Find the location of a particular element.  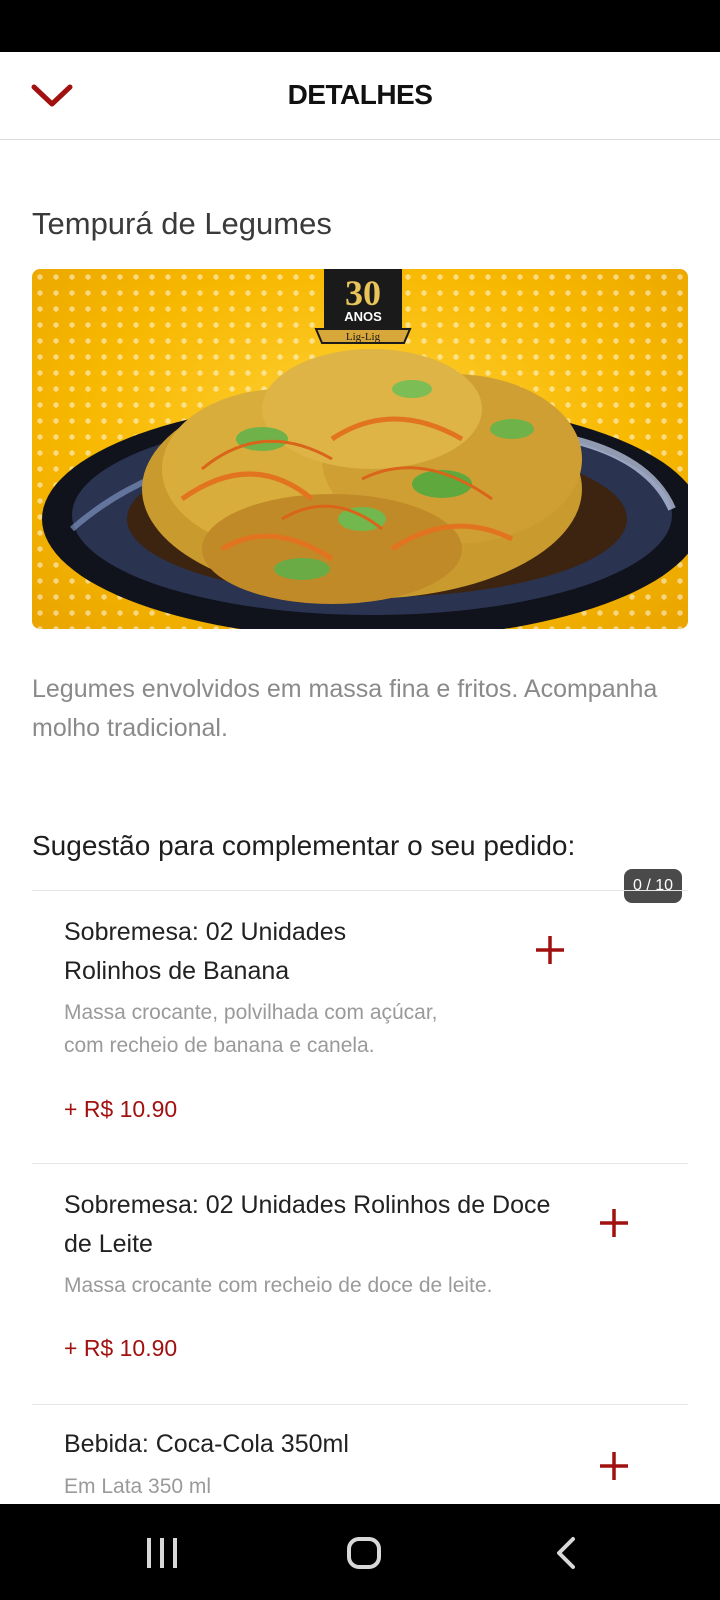

suggestion-item-name: Bebida: Coca-Cola 350ml is located at coordinates (206, 1444).